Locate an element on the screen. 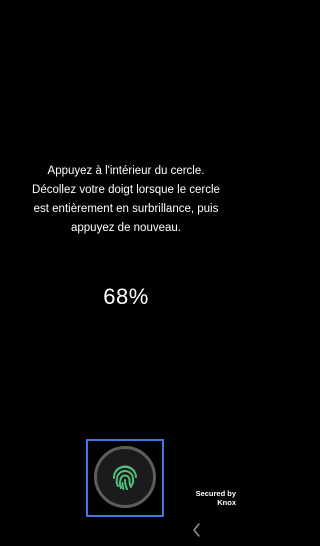 This screenshot has width=320, height=546. fingerprint-icon is located at coordinates (124, 477).